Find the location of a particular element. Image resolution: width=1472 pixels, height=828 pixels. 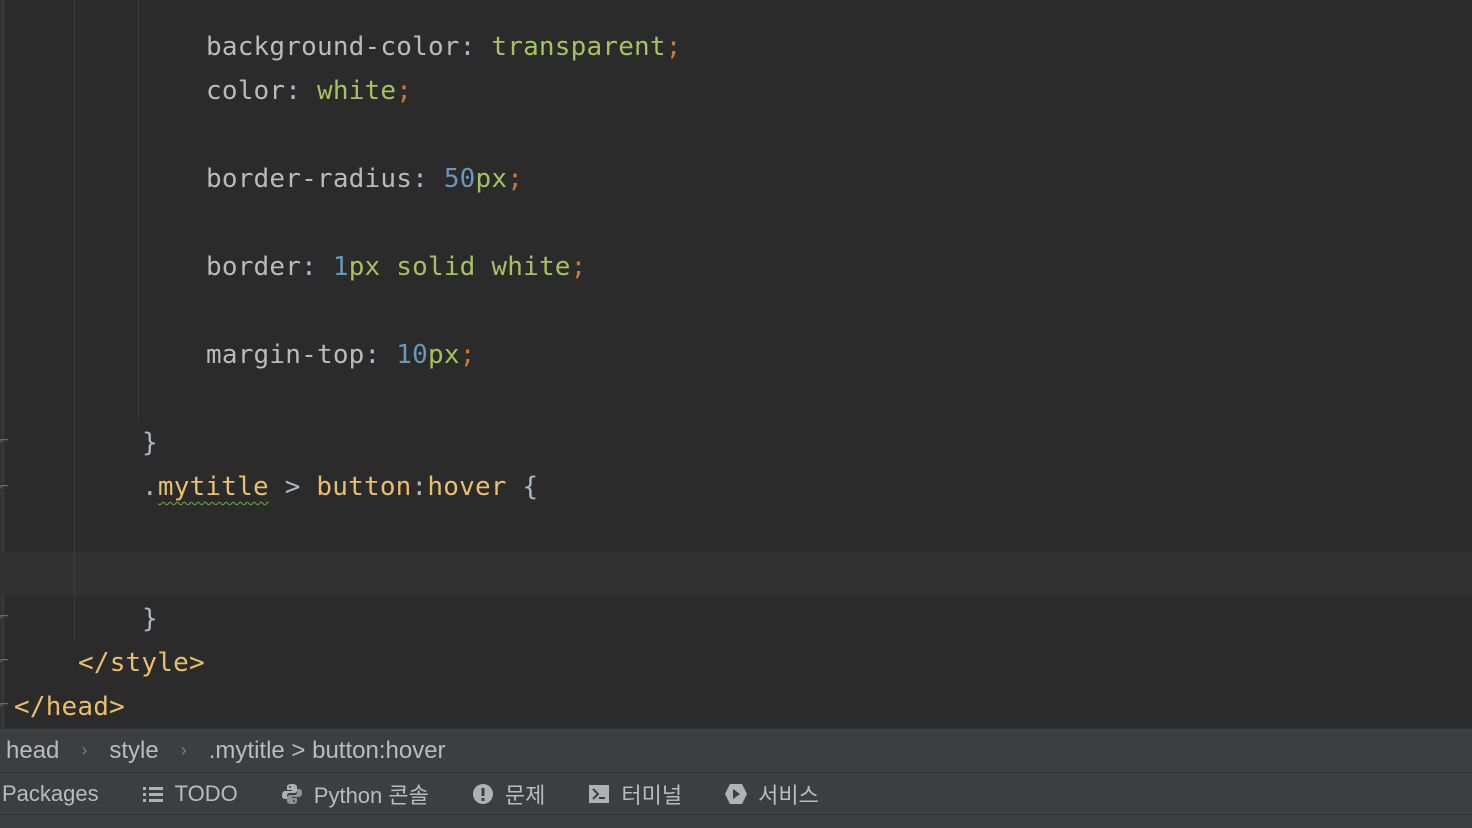

python-icon is located at coordinates (292, 794).